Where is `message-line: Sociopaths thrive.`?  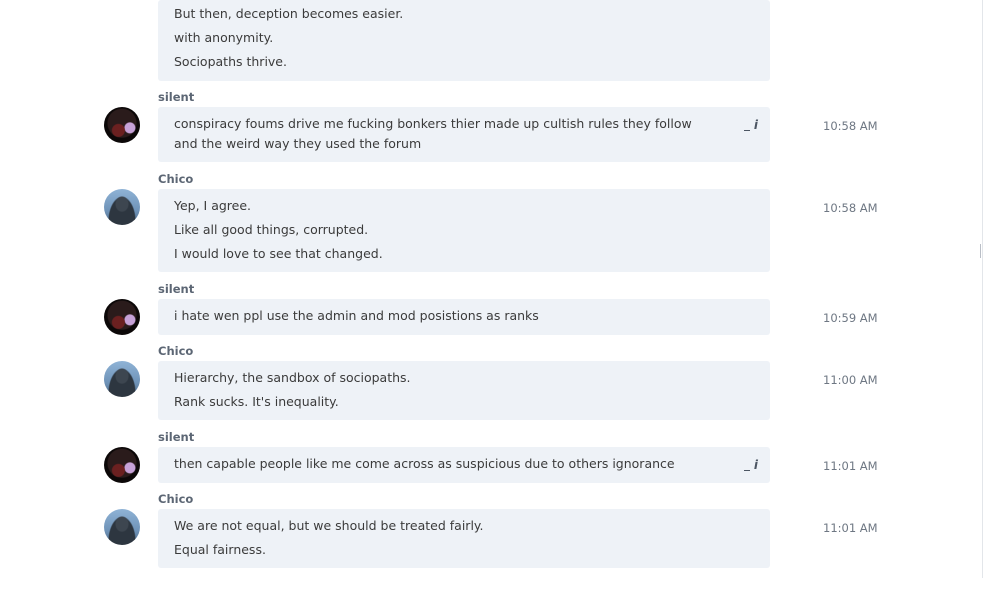
message-line: Sociopaths thrive. is located at coordinates (230, 61).